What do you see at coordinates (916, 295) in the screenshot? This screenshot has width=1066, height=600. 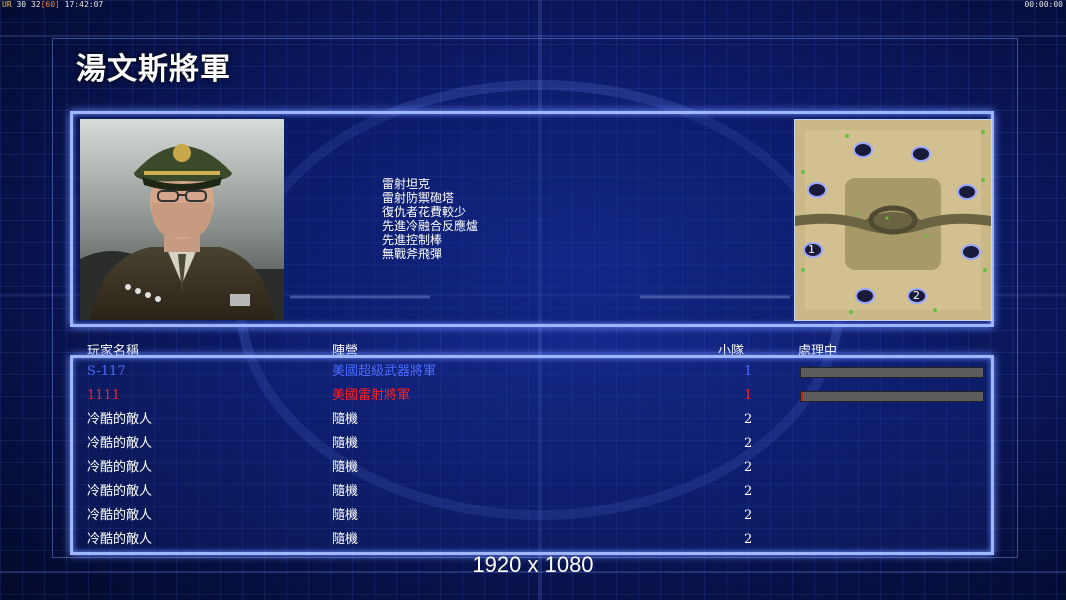 I see `start-position-2: 2` at bounding box center [916, 295].